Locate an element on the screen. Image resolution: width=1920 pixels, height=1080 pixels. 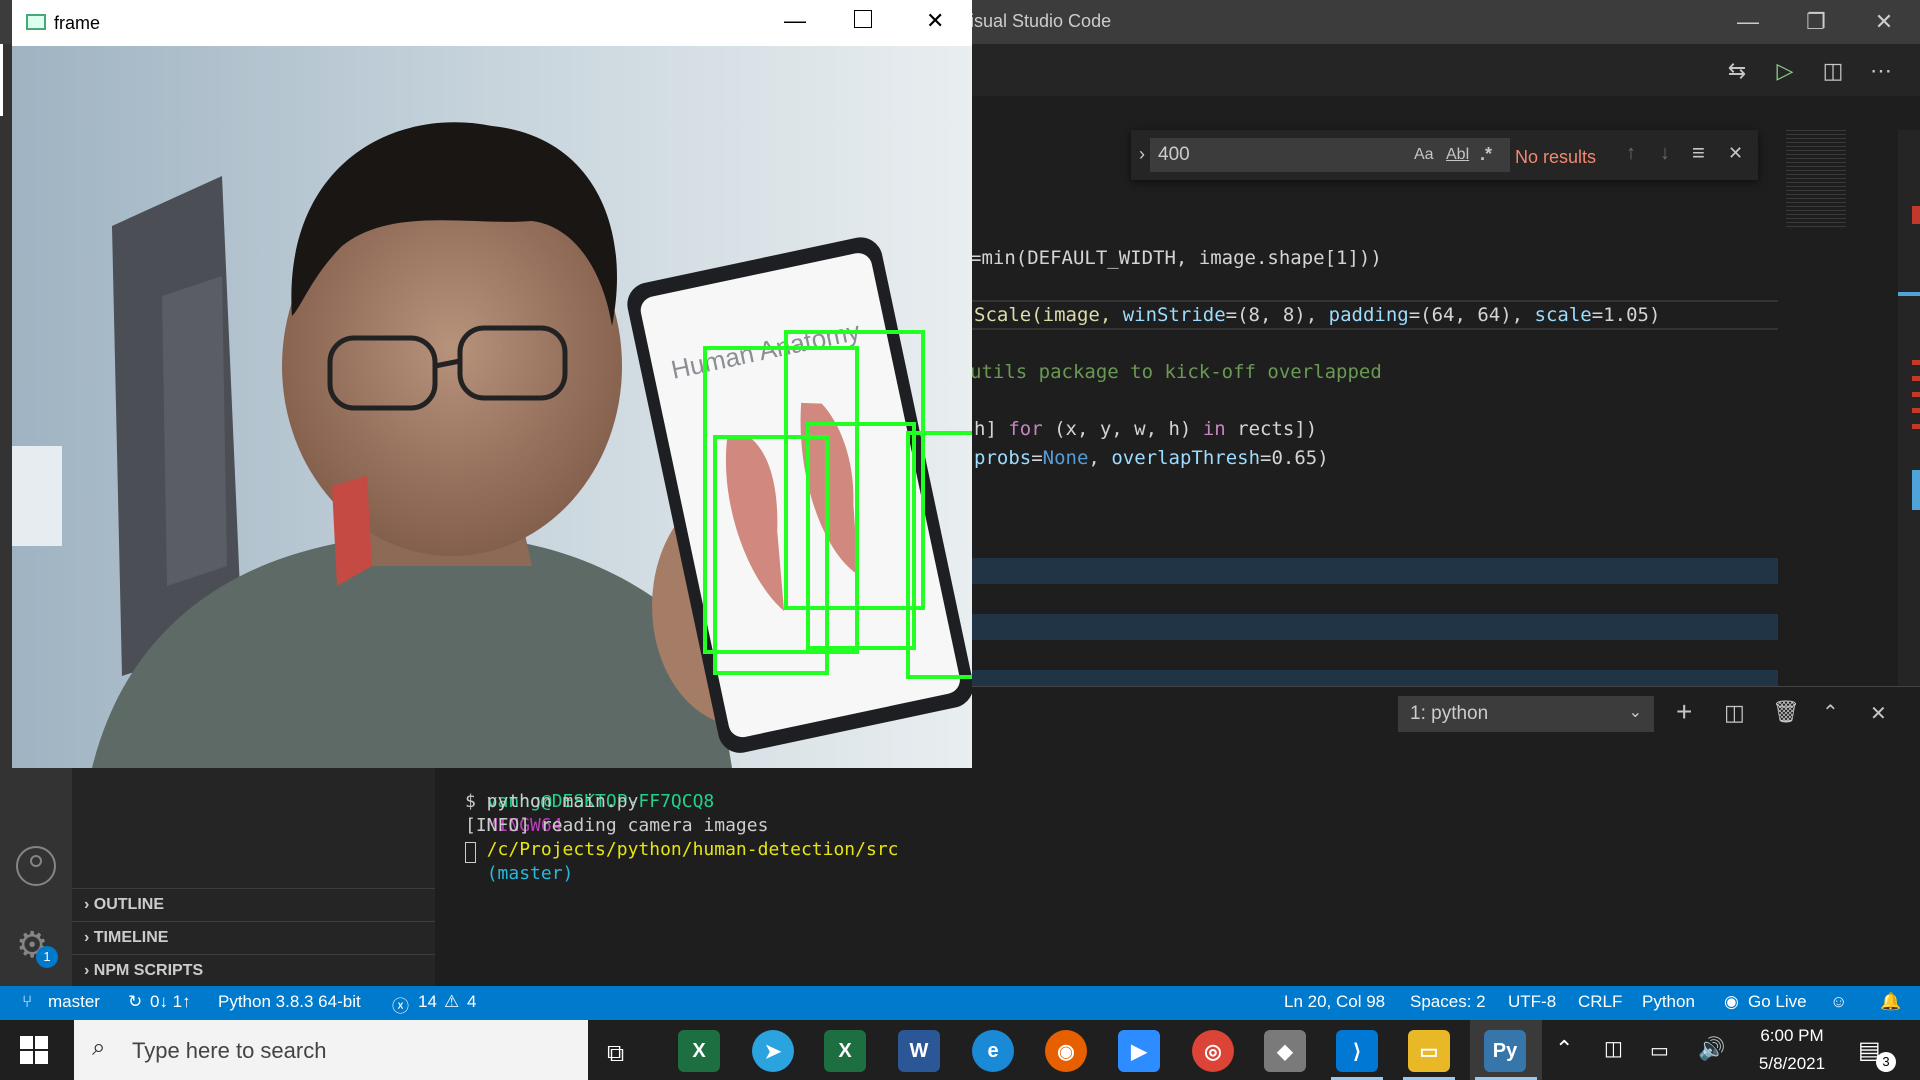
code-token: padding is located at coordinates (1368, 315).